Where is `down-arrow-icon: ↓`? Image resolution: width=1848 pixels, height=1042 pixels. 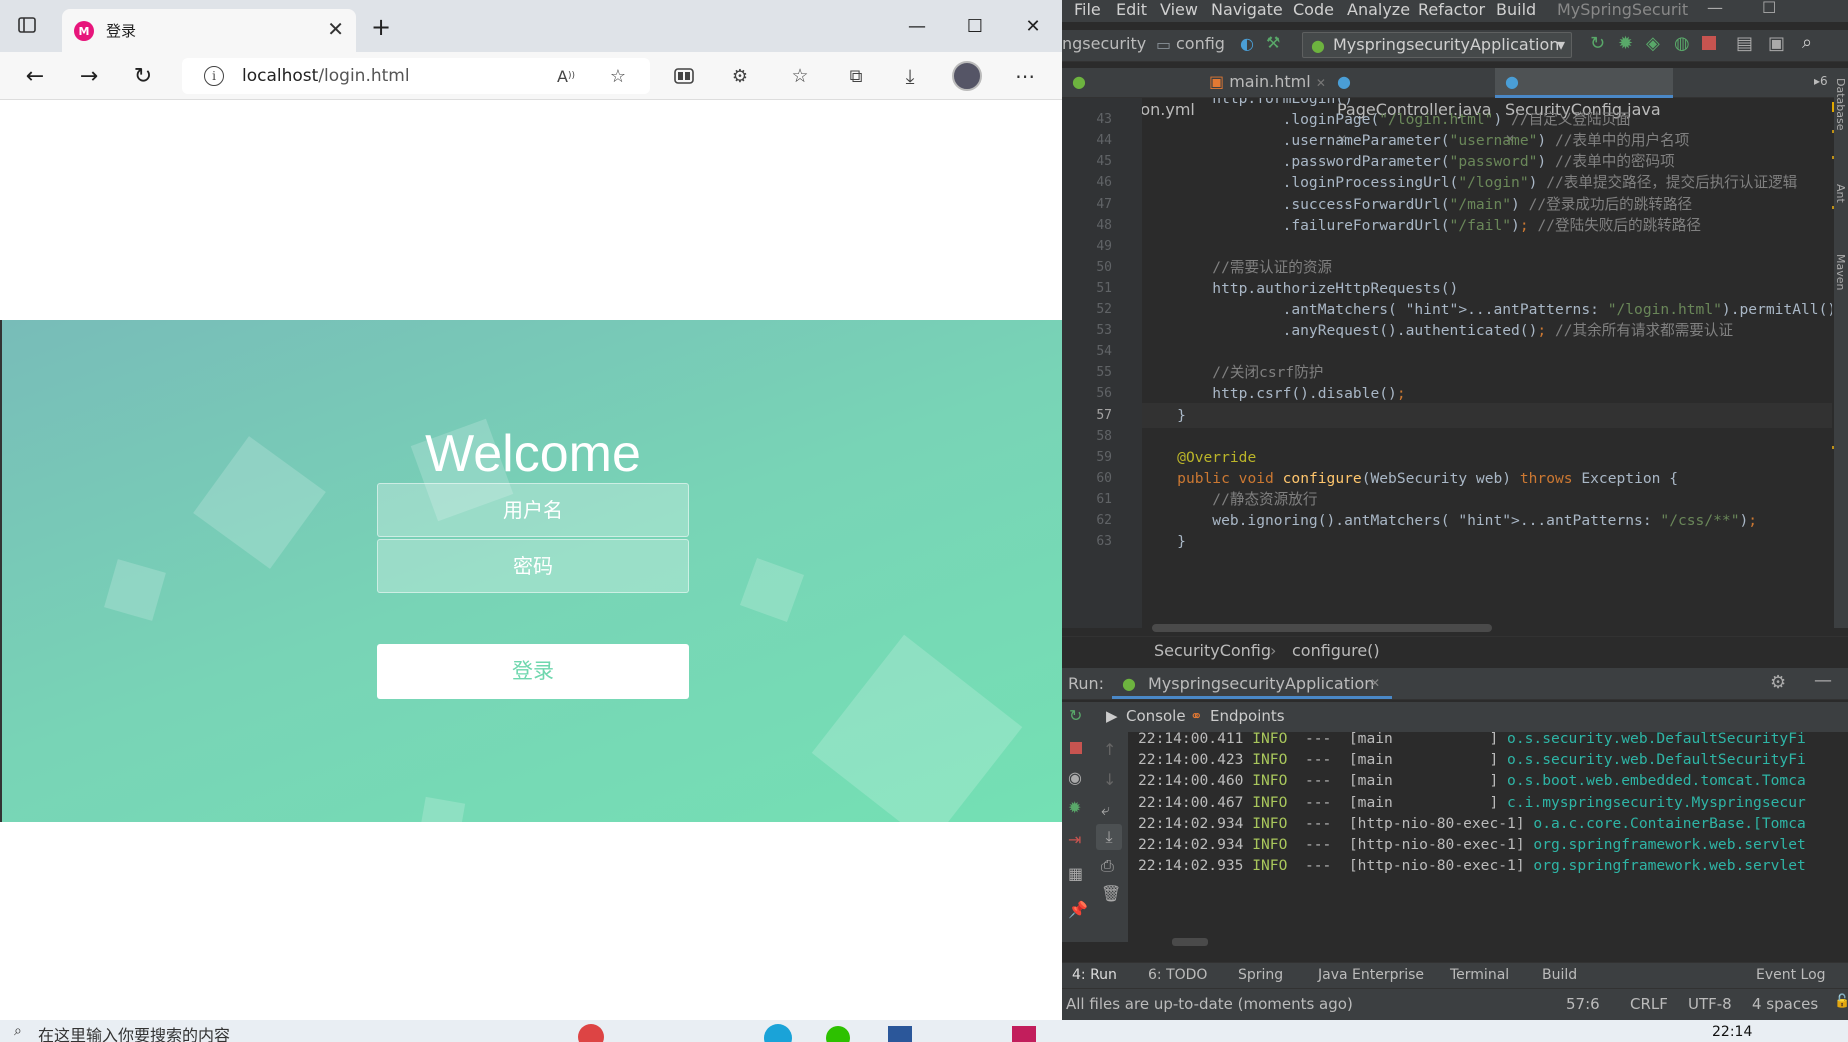 down-arrow-icon: ↓ is located at coordinates (1109, 779).